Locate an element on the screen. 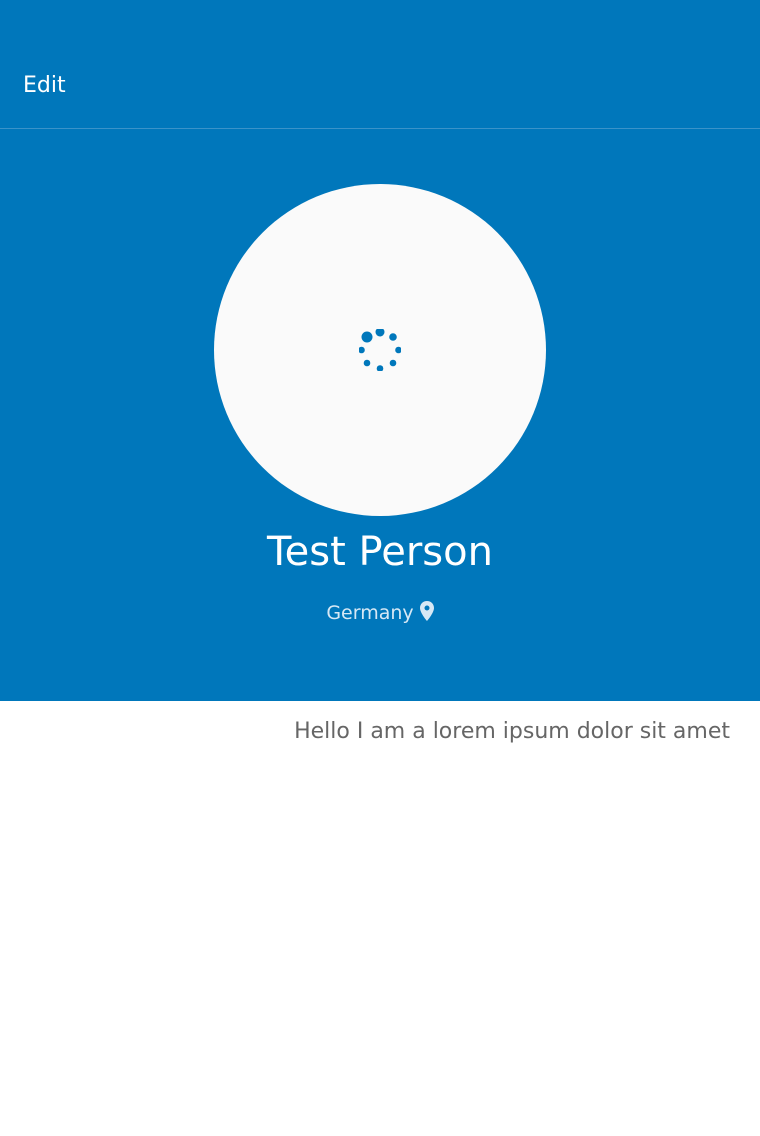 This screenshot has width=760, height=1136. profile-location: Germany is located at coordinates (380, 612).